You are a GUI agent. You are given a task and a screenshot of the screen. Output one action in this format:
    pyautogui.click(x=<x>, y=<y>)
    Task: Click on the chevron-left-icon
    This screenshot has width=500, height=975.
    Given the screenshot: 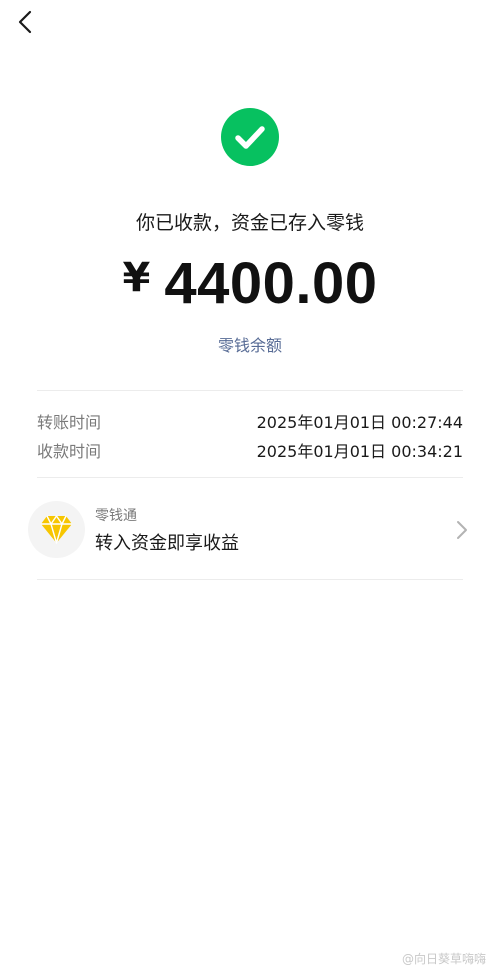 What is the action you would take?
    pyautogui.click(x=25, y=22)
    